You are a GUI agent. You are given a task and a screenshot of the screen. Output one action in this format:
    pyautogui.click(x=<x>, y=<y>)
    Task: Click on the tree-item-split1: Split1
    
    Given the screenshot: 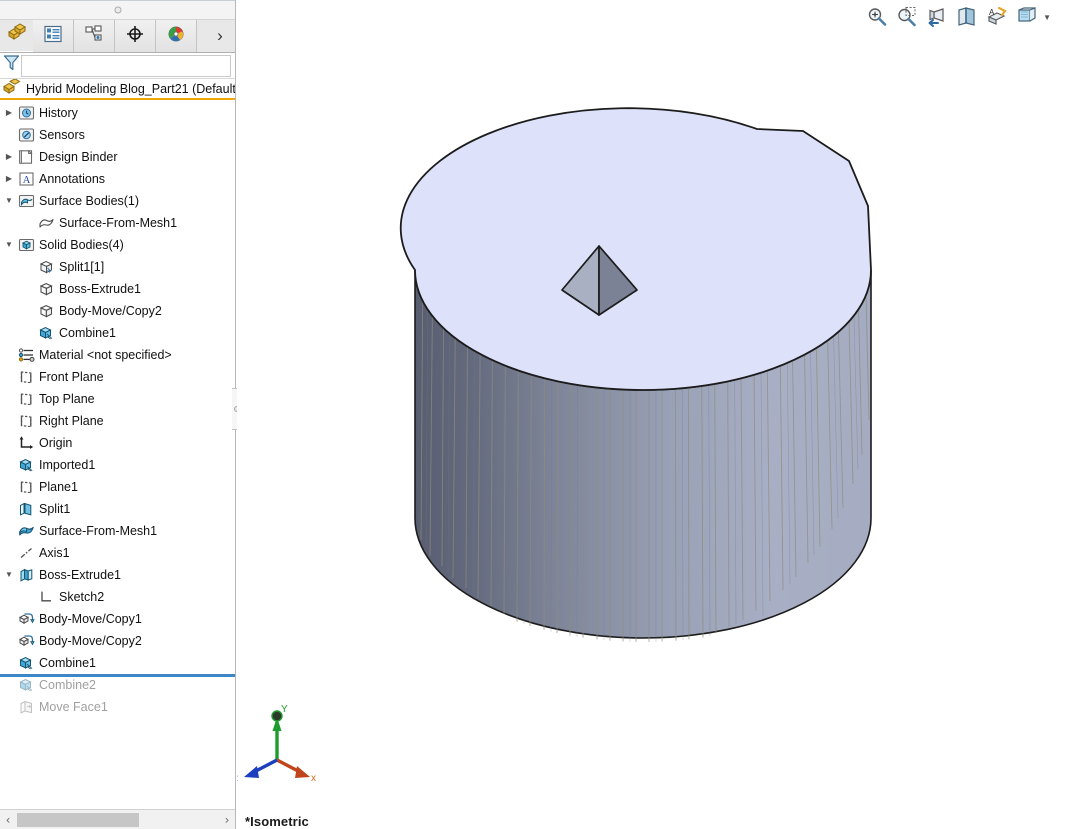 What is the action you would take?
    pyautogui.click(x=117, y=509)
    